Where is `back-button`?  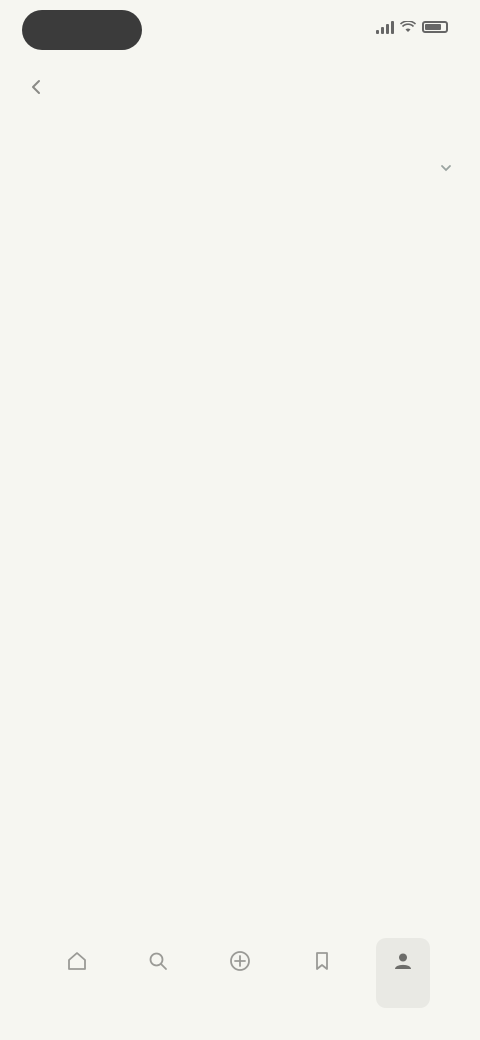 back-button is located at coordinates (37, 87).